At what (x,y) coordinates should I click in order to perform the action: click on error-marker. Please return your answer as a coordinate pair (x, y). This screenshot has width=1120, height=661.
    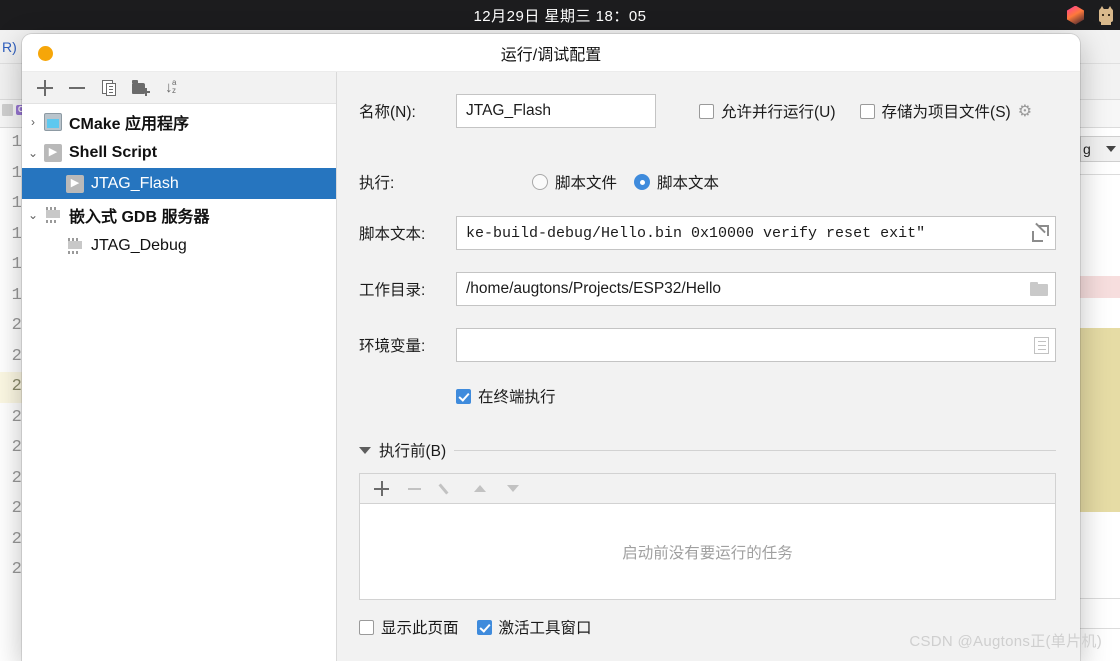
    Looking at the image, I should click on (1100, 287).